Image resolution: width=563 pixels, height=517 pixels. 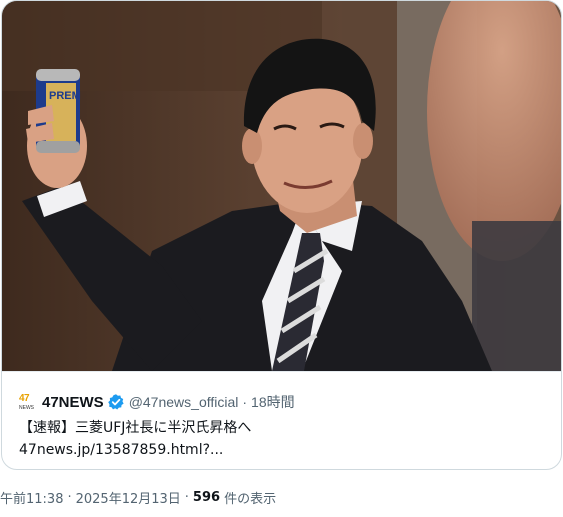 I want to click on author-handle: @47news_official, so click(x=184, y=402).